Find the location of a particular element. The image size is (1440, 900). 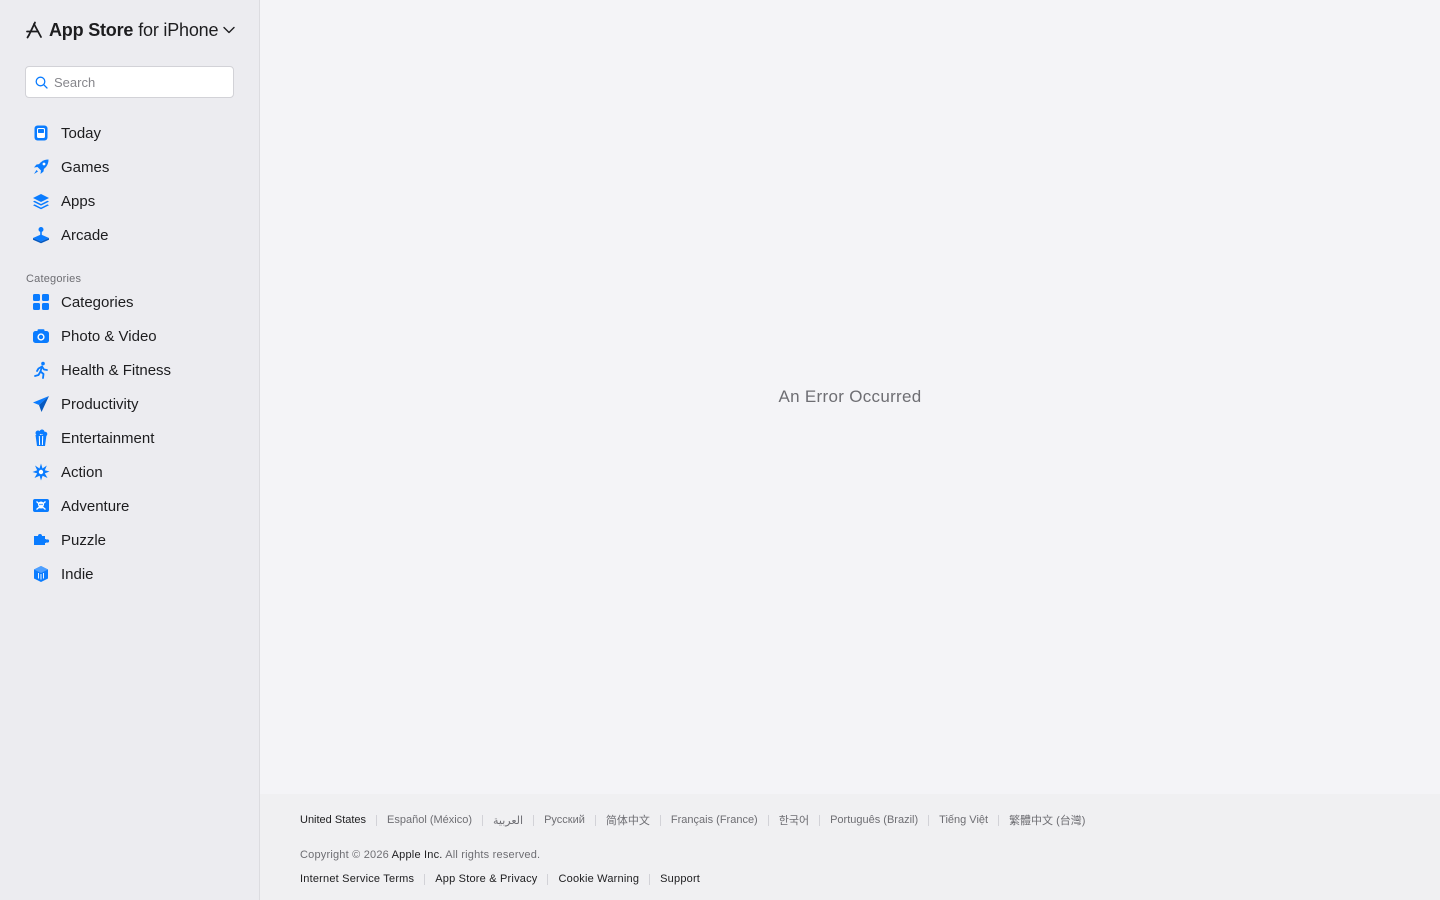

nav-item-puzzle: Puzzle is located at coordinates (130, 540).